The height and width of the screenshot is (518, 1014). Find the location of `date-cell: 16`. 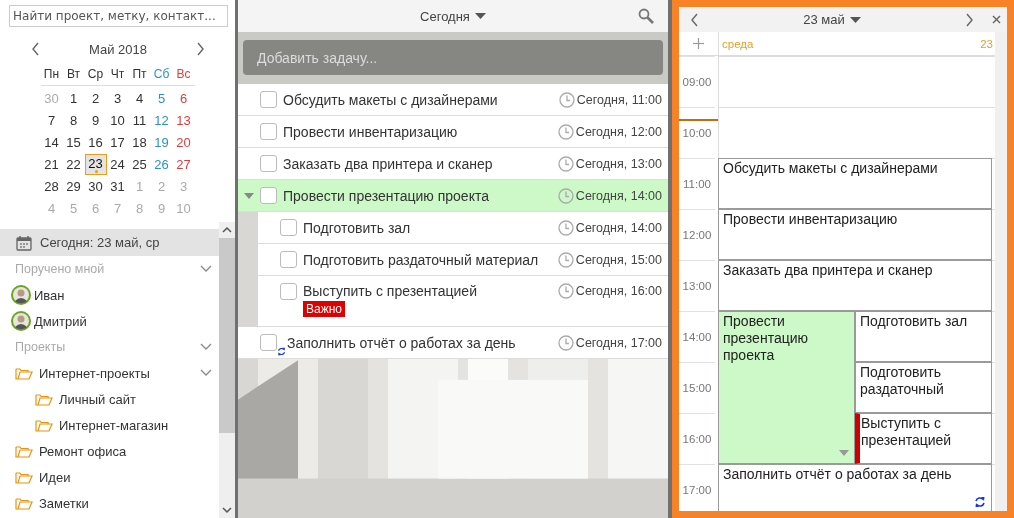

date-cell: 16 is located at coordinates (95, 142).